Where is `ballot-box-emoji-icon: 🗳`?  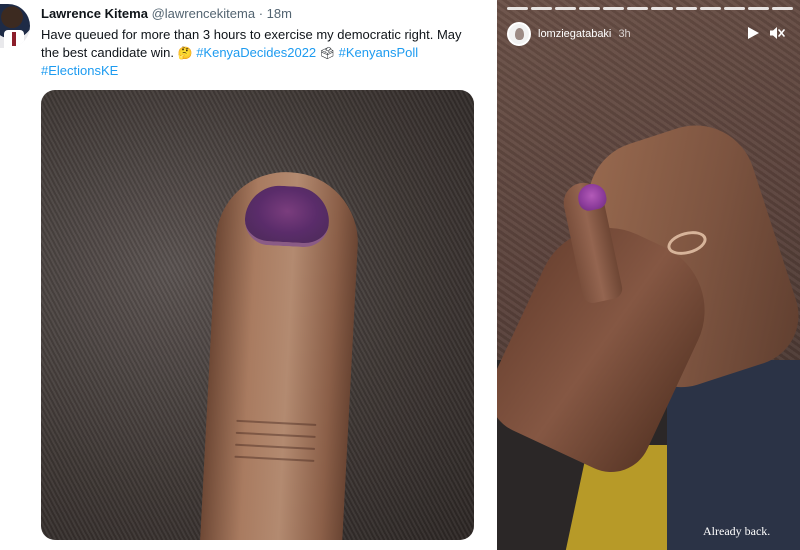 ballot-box-emoji-icon: 🗳 is located at coordinates (327, 53).